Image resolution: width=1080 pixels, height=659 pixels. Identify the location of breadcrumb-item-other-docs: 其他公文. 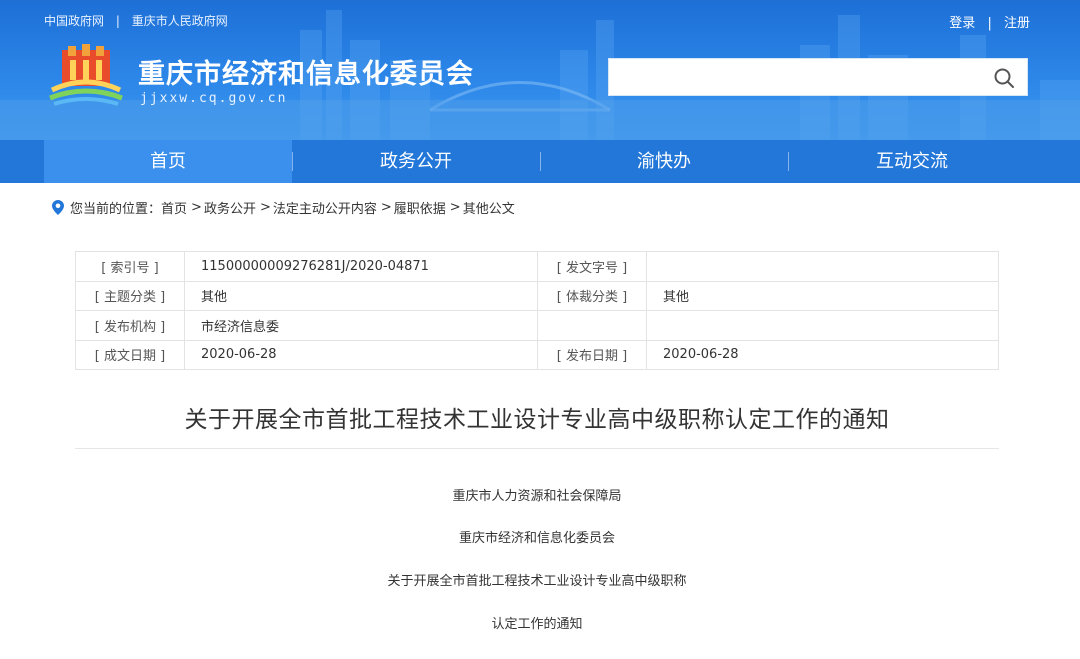
(489, 207).